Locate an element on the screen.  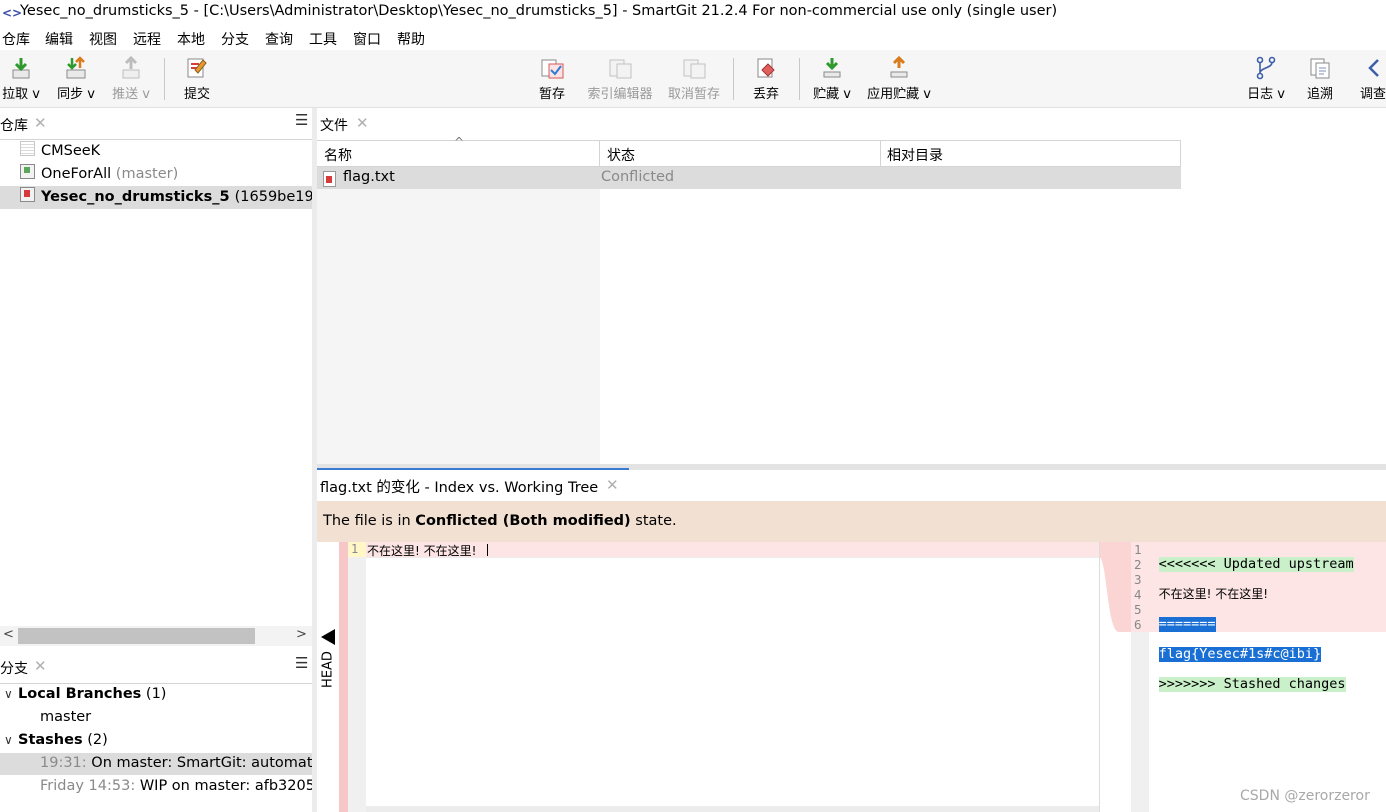
files-panel-header: 文件 ✕ is located at coordinates (851, 124).